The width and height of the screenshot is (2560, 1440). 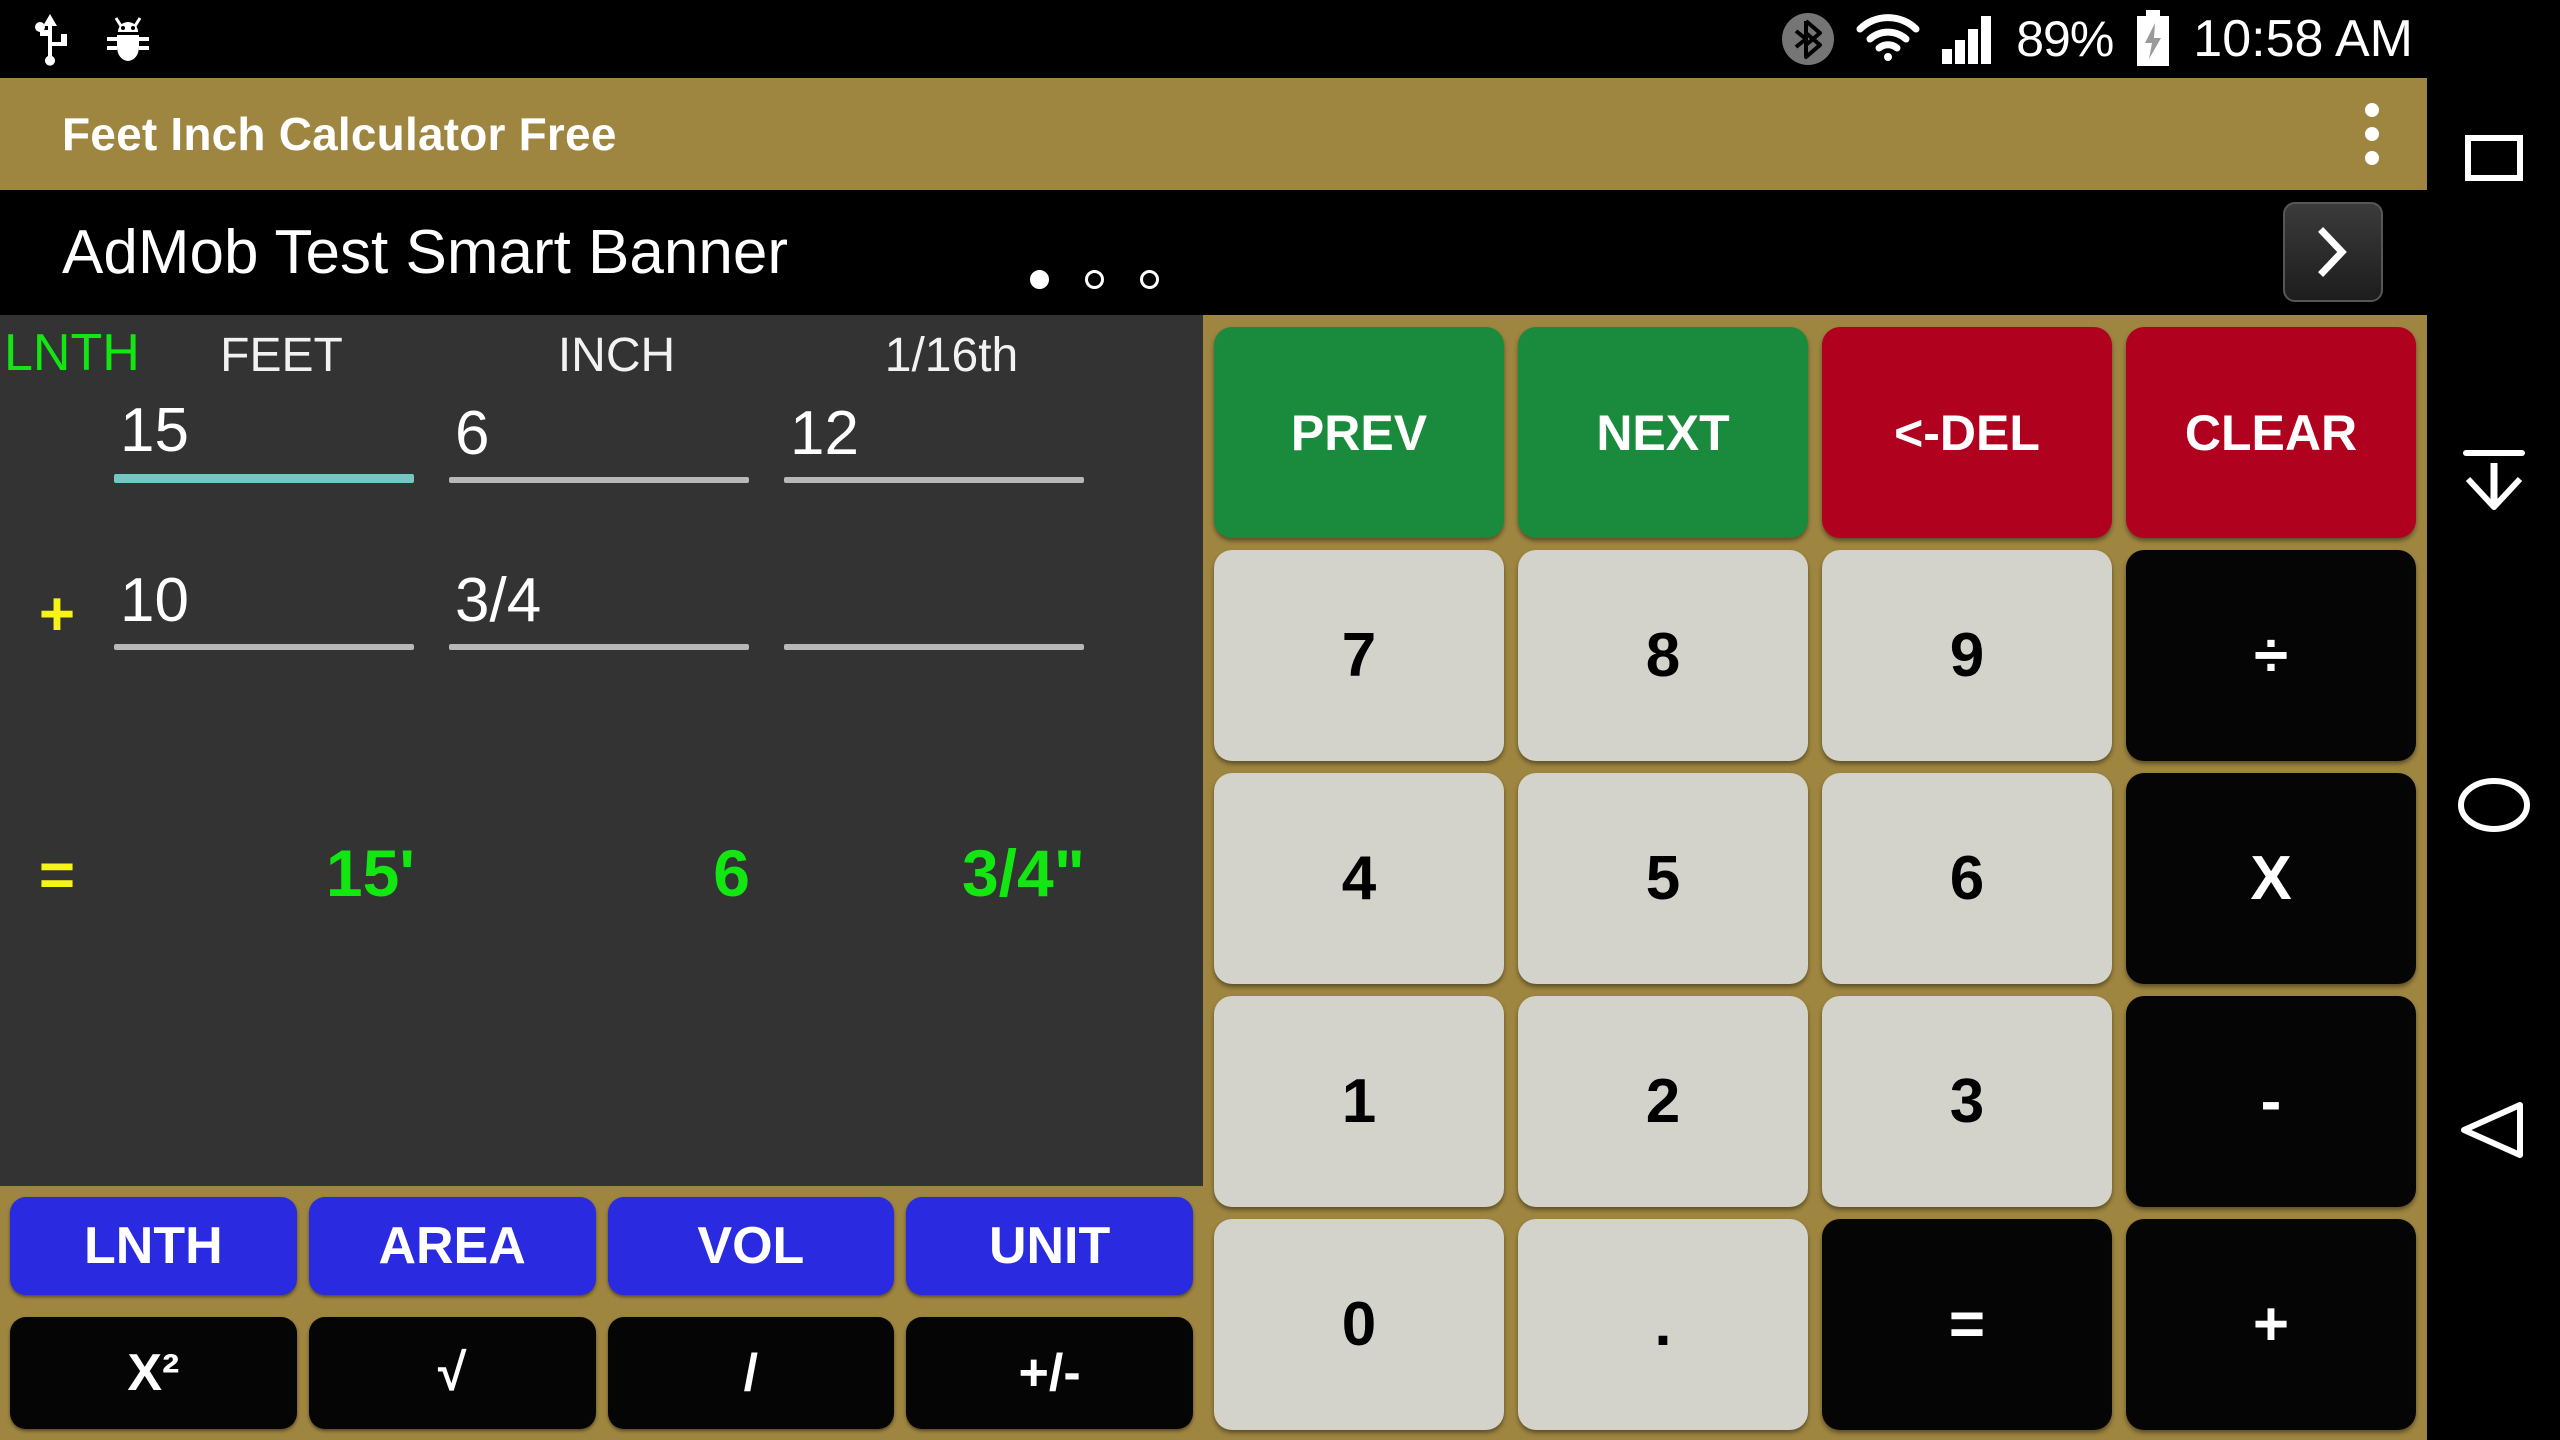 I want to click on nav-recents-button, so click(x=2493, y=160).